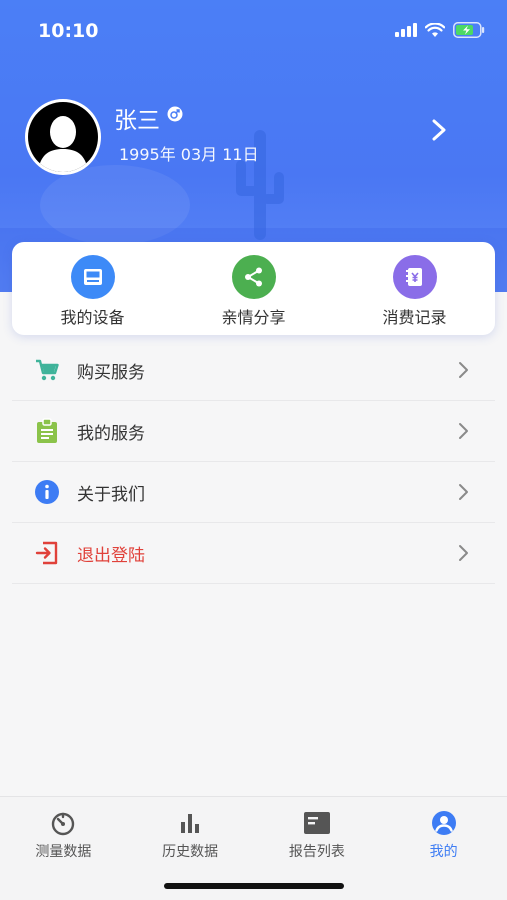 The image size is (507, 900). Describe the element at coordinates (253, 553) in the screenshot. I see `menu-item-logout: 退出登陆` at that location.